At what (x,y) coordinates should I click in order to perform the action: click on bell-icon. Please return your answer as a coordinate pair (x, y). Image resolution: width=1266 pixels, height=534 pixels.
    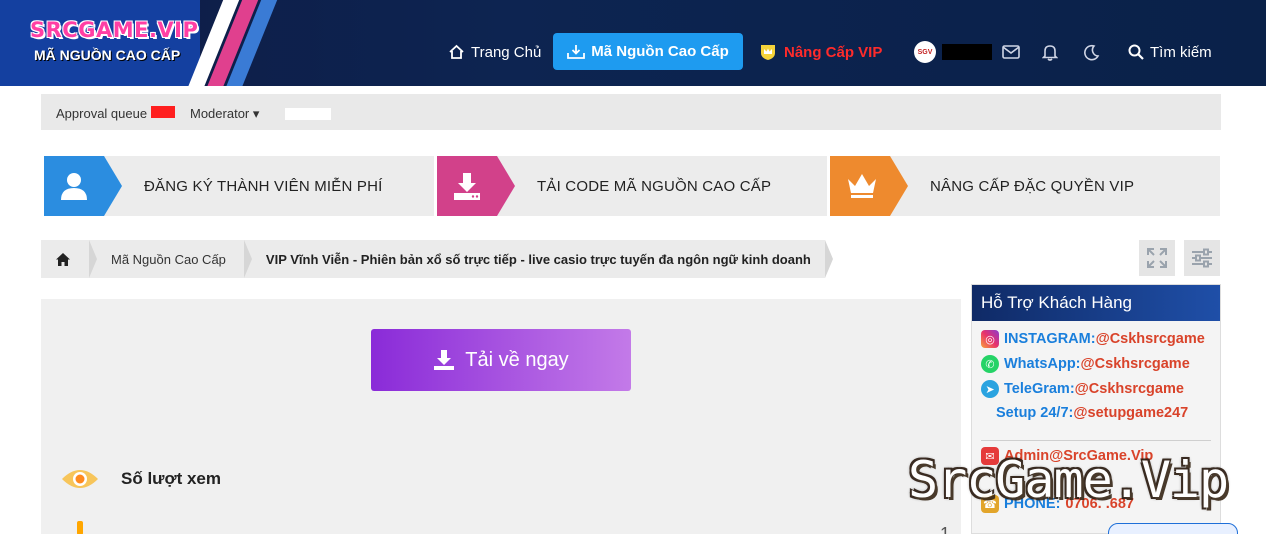
    Looking at the image, I should click on (1050, 52).